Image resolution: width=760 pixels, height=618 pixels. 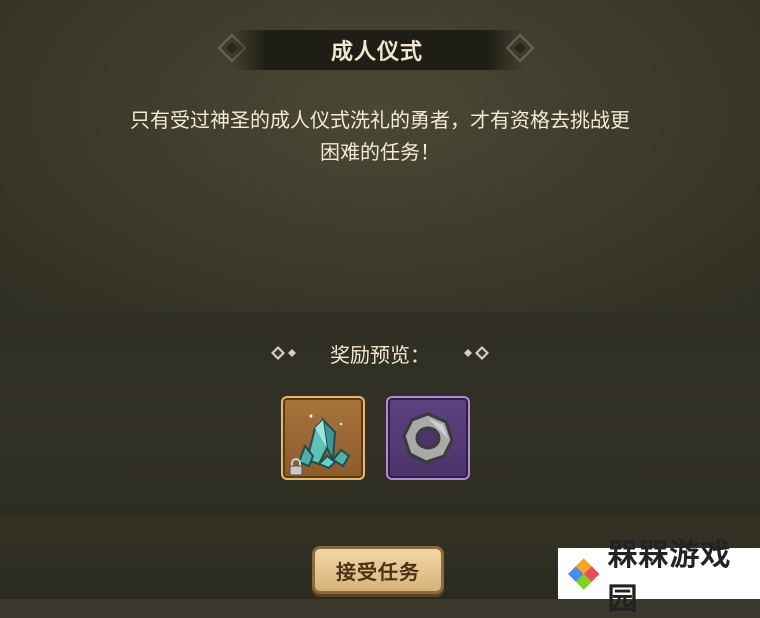 I want to click on accept-quest-button: 接受任务, so click(x=378, y=570).